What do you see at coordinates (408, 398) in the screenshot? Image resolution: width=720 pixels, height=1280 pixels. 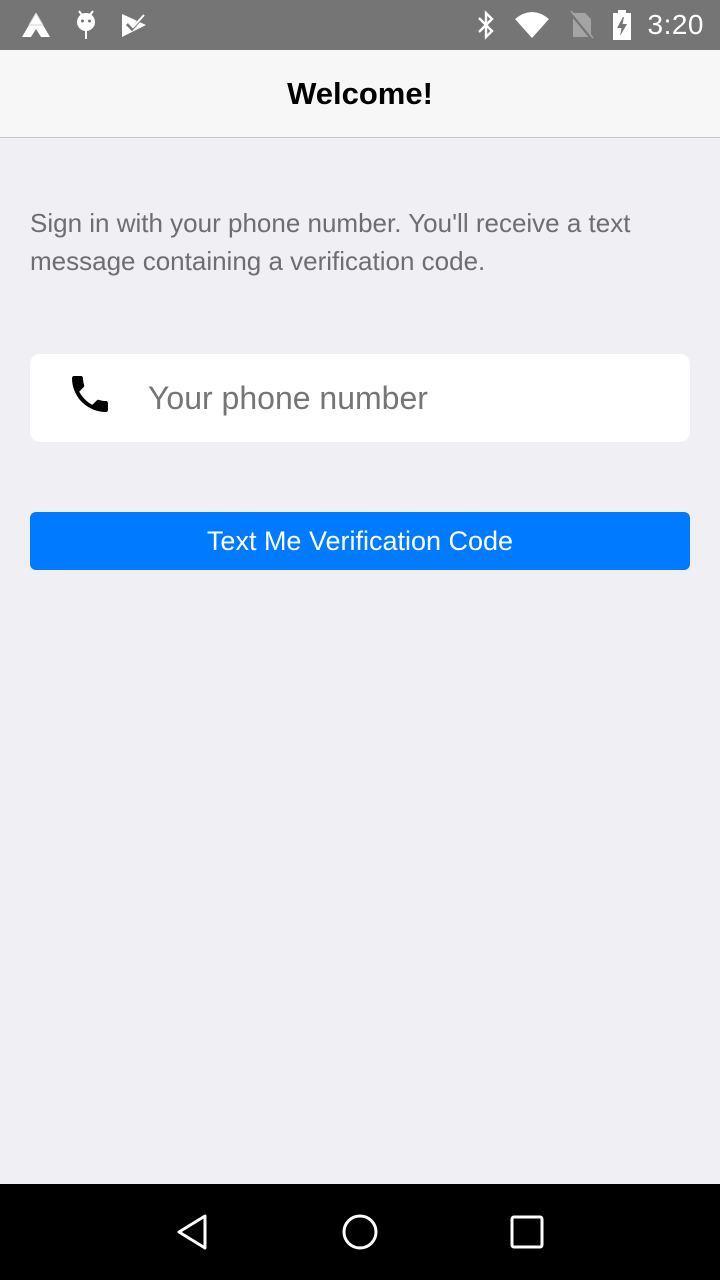 I see `phone-number-input` at bounding box center [408, 398].